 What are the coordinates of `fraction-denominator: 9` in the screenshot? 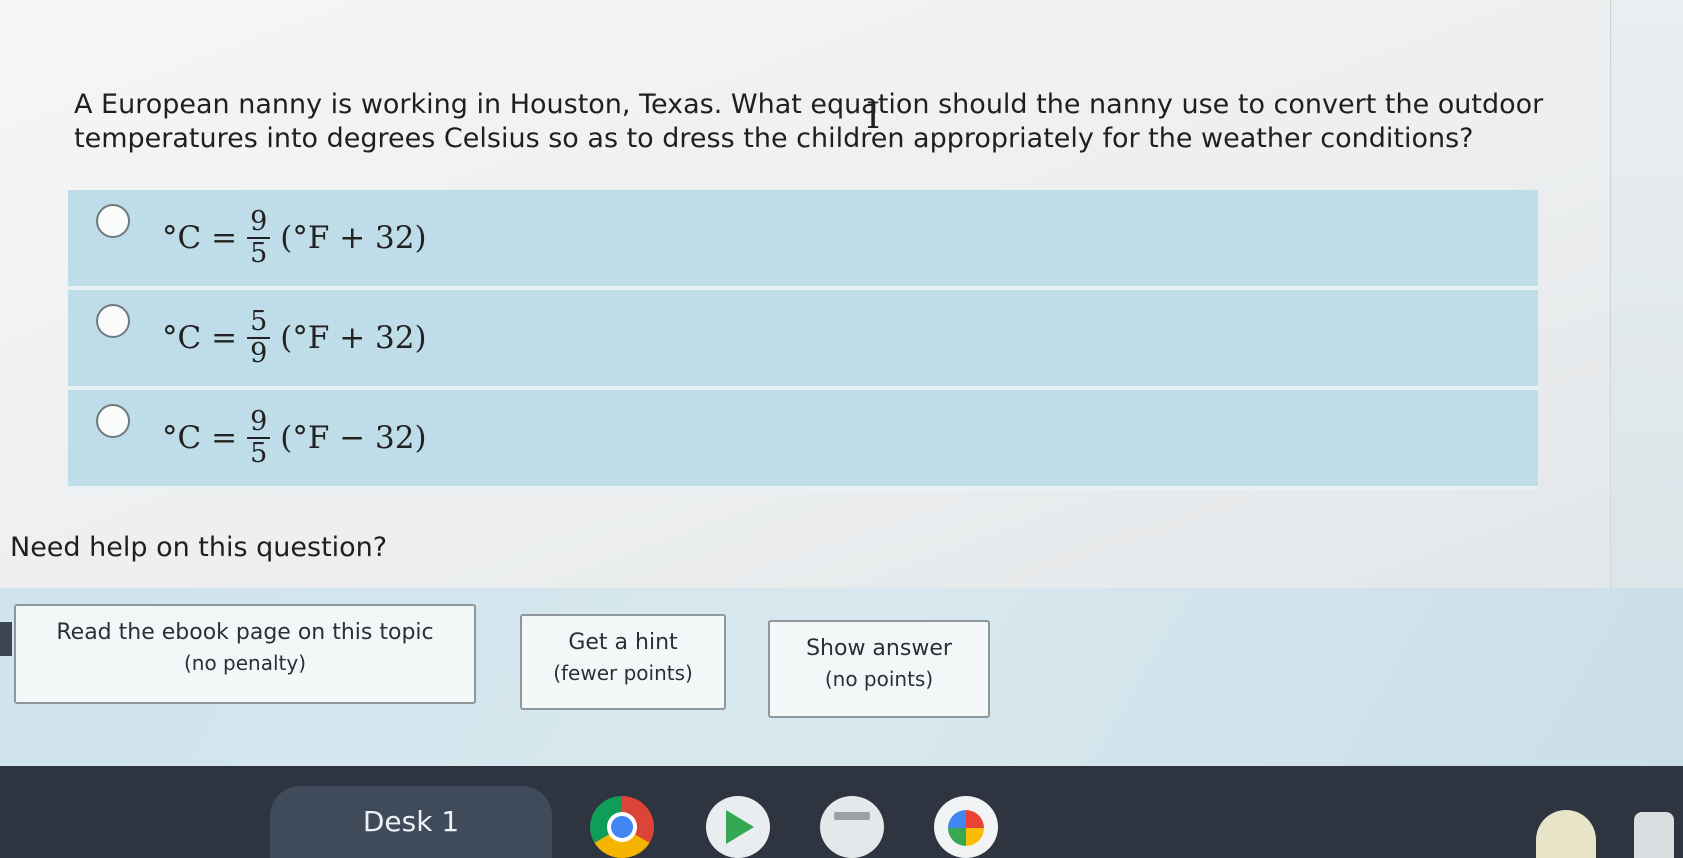 It's located at (259, 353).